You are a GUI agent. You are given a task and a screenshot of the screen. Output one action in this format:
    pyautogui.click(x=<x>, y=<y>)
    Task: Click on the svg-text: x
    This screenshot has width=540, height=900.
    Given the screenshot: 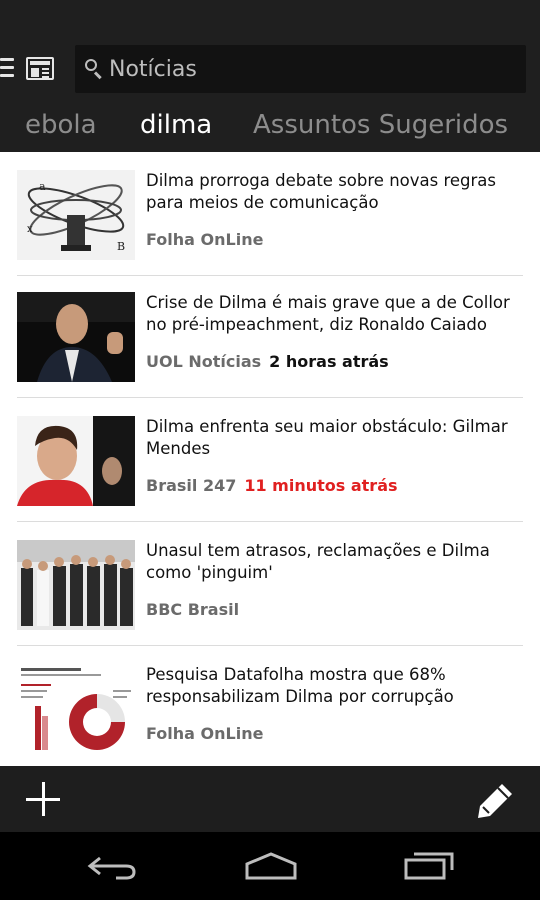 What is the action you would take?
    pyautogui.click(x=30, y=229)
    